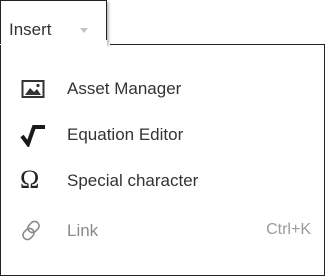 The width and height of the screenshot is (325, 277). Describe the element at coordinates (83, 230) in the screenshot. I see `menu-item-label: Link` at that location.